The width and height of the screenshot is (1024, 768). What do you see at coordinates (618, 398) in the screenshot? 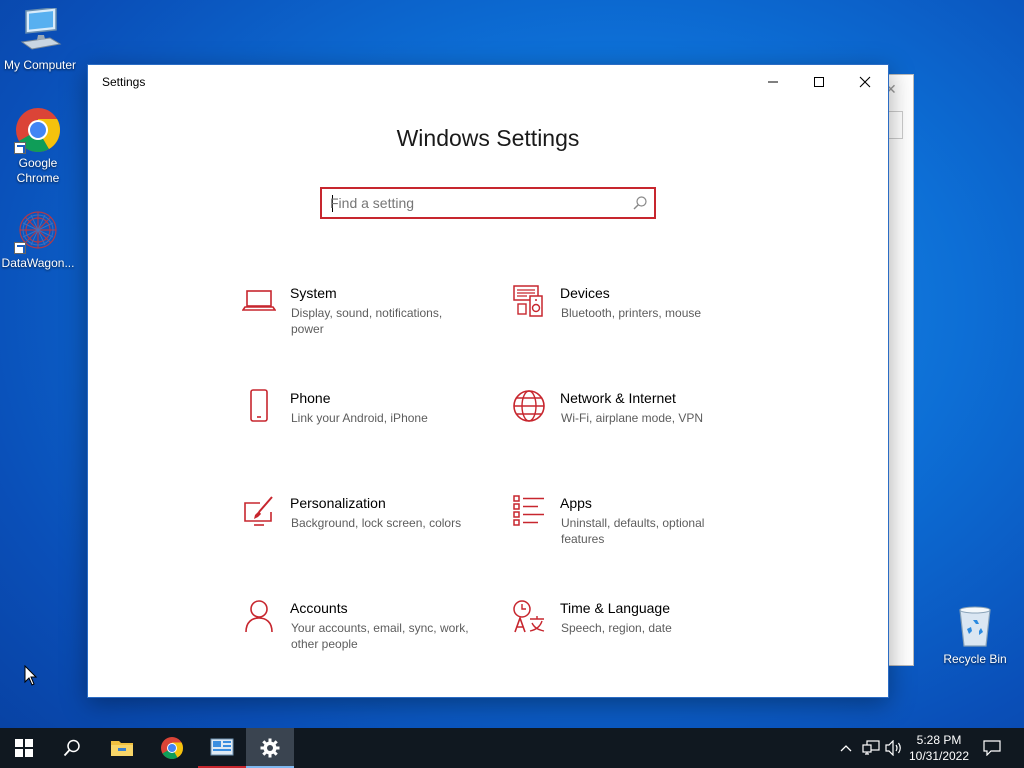
I see `category-name: Network & Internet` at bounding box center [618, 398].